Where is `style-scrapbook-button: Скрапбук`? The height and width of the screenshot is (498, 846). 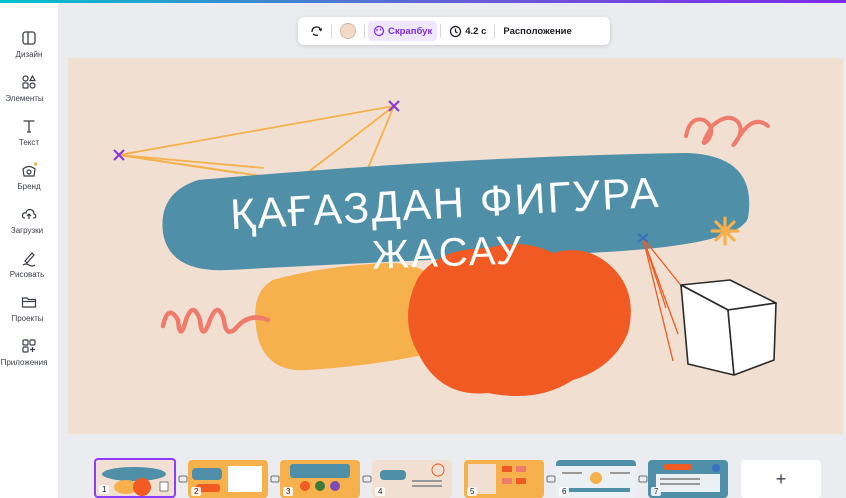 style-scrapbook-button: Скрапбук is located at coordinates (403, 31).